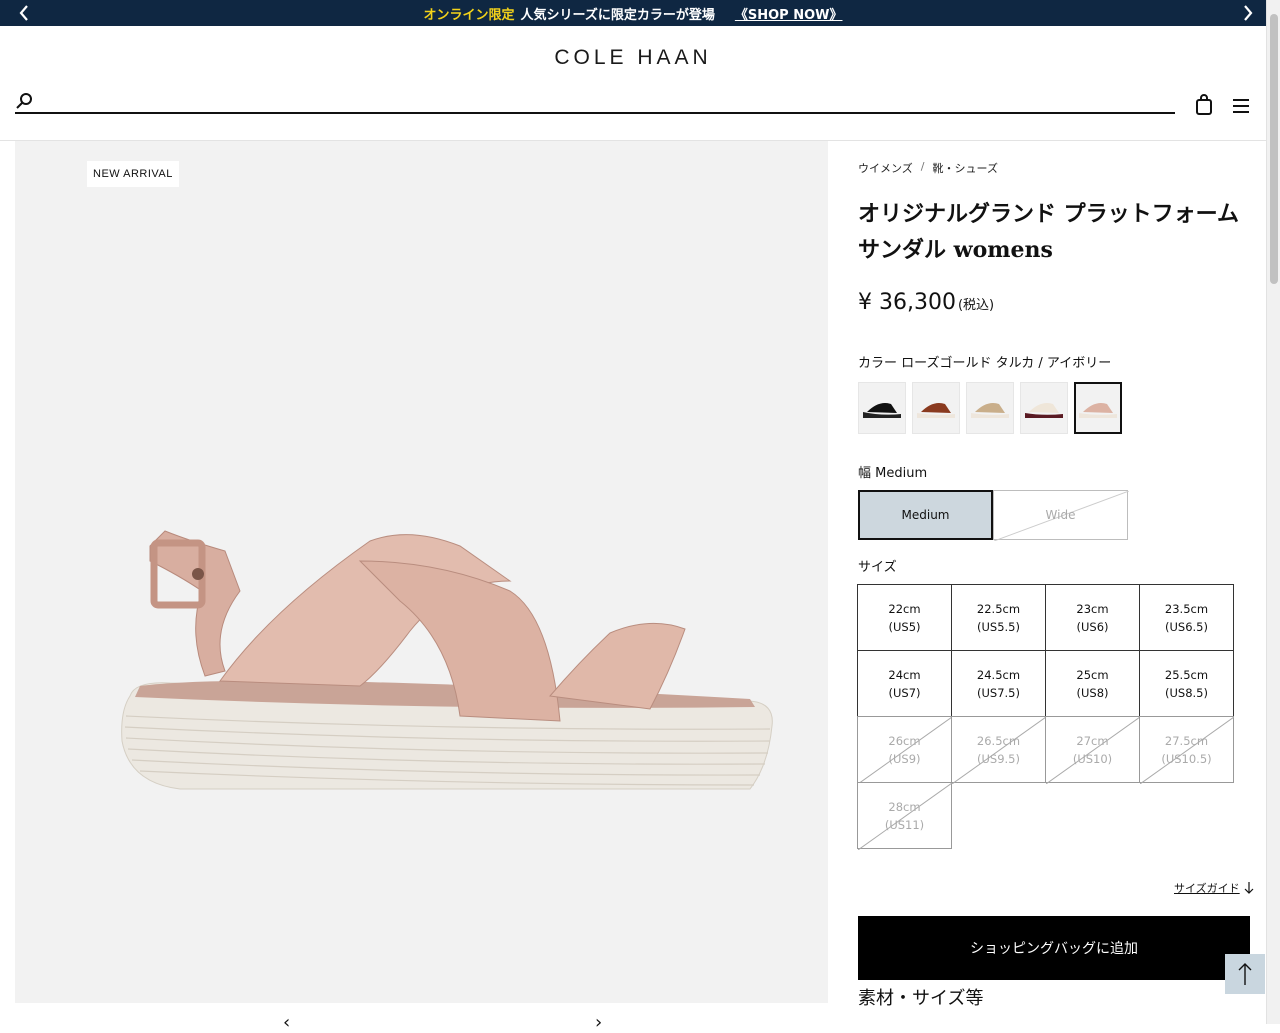 The width and height of the screenshot is (1280, 1033). I want to click on back-to-top-button, so click(1245, 974).